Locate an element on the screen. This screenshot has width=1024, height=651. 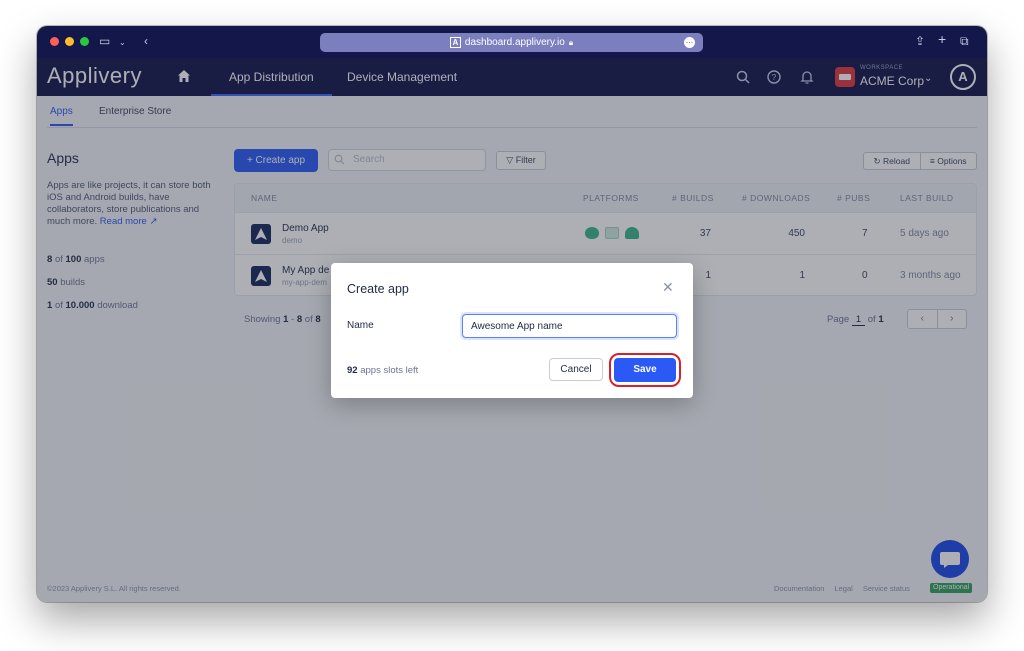
lock-icon: 🔒︎ is located at coordinates (571, 42).